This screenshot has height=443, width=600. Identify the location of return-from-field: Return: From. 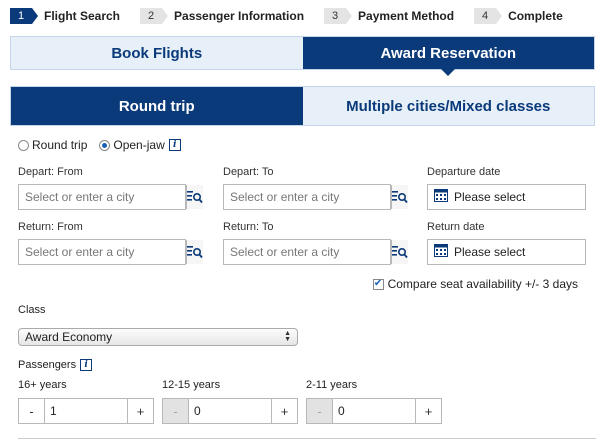
(110, 243).